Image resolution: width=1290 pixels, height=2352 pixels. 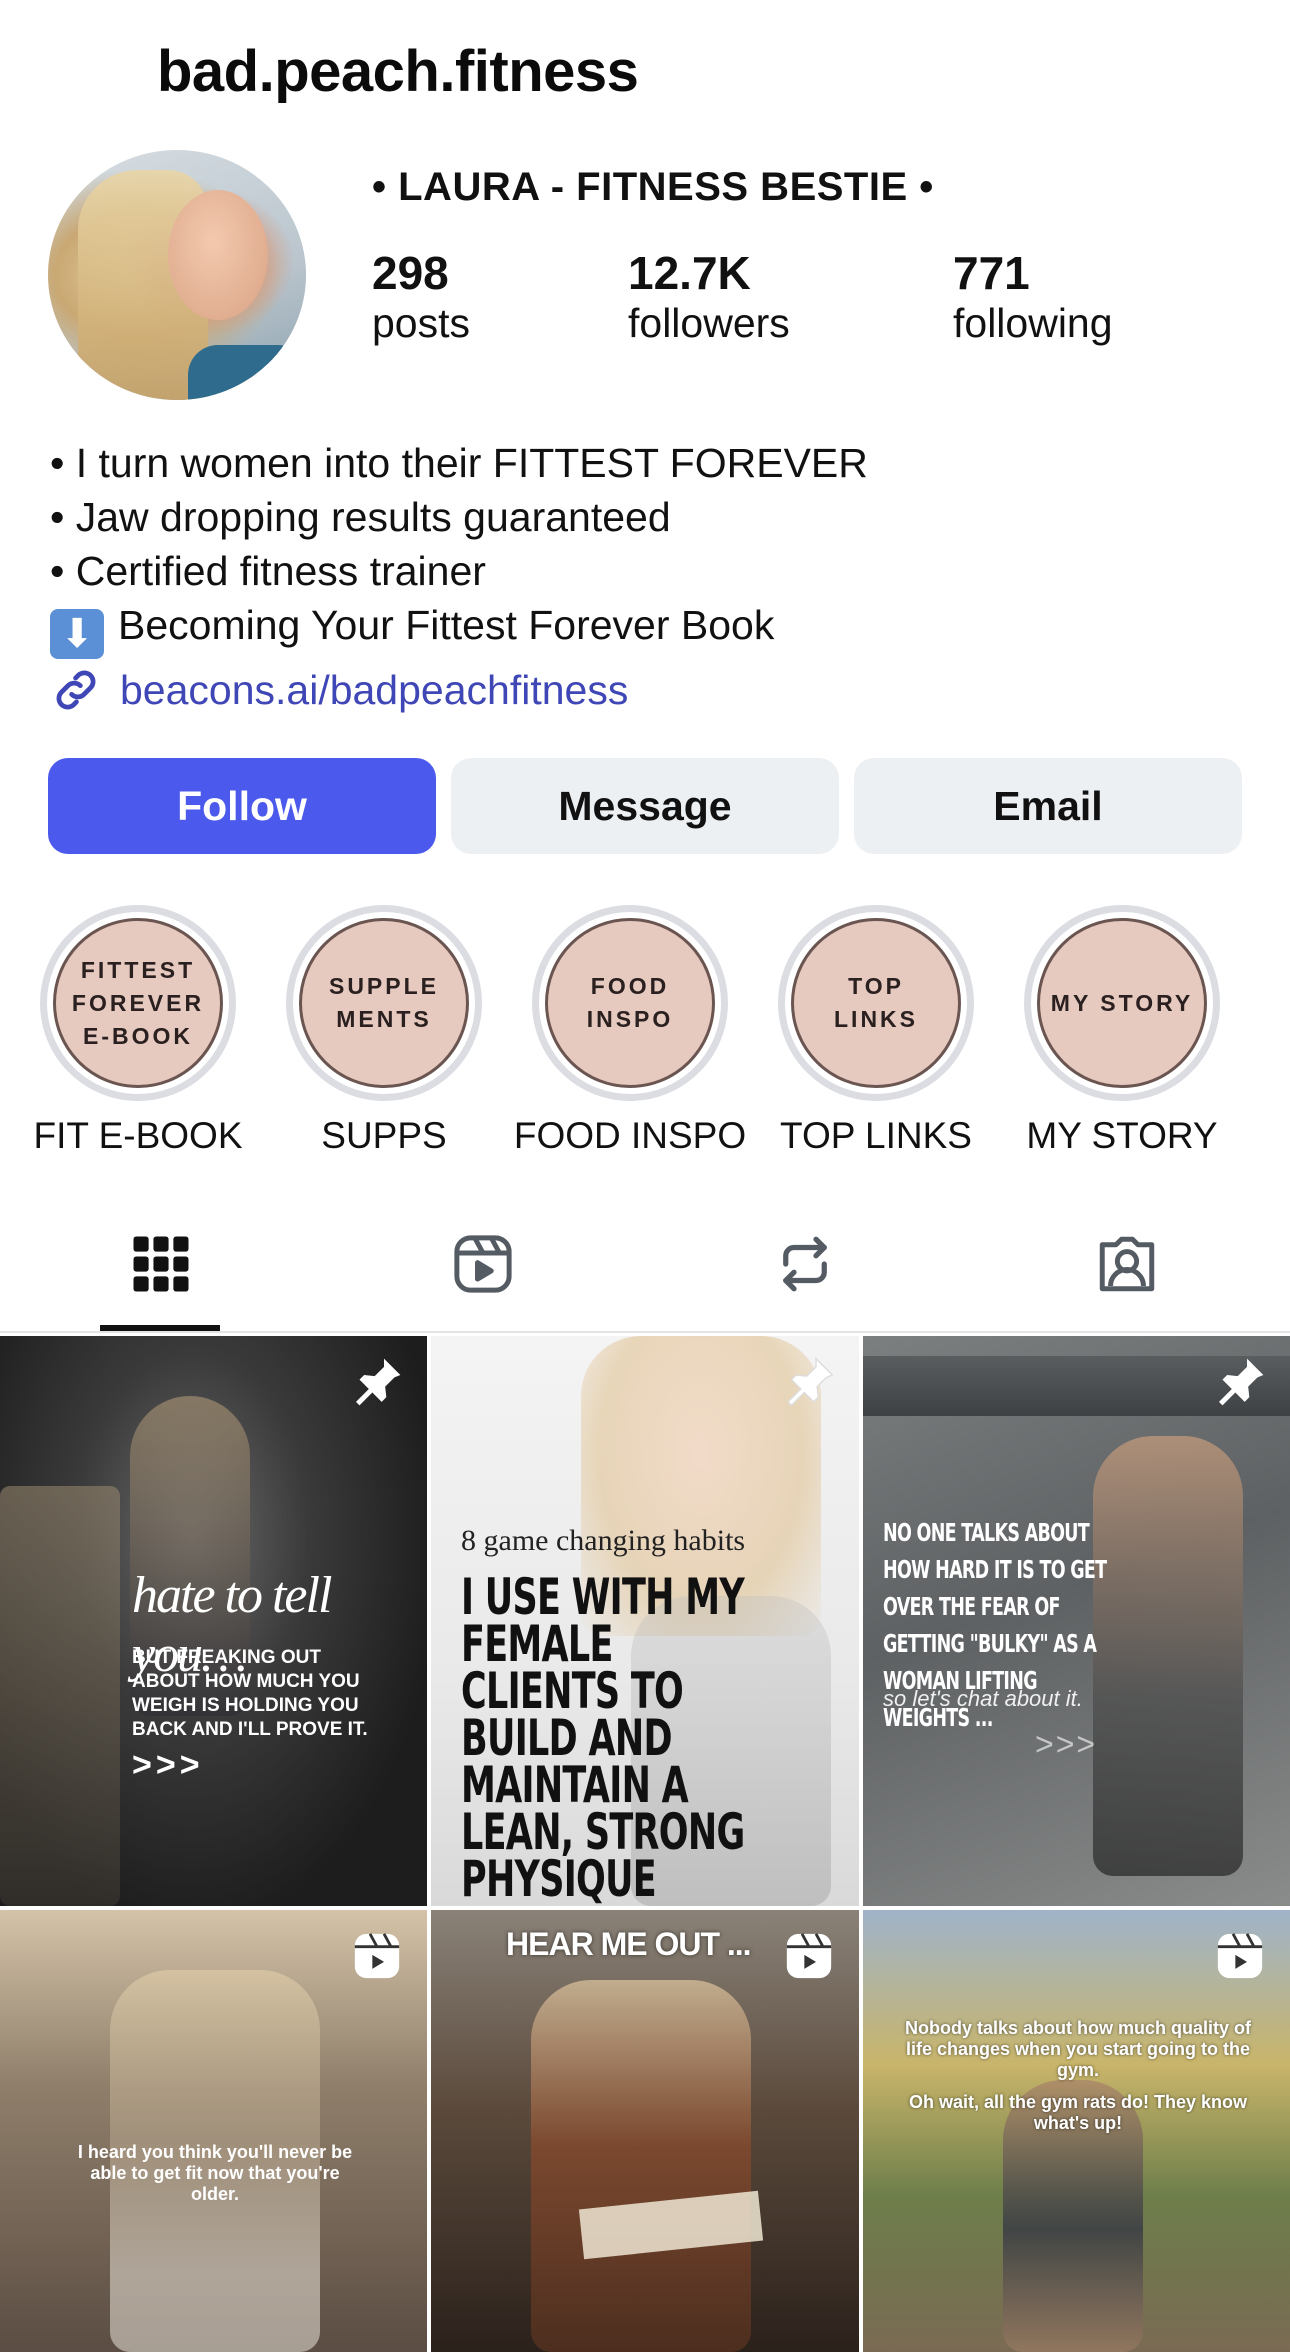 I want to click on tab-posts-grid, so click(x=161, y=1264).